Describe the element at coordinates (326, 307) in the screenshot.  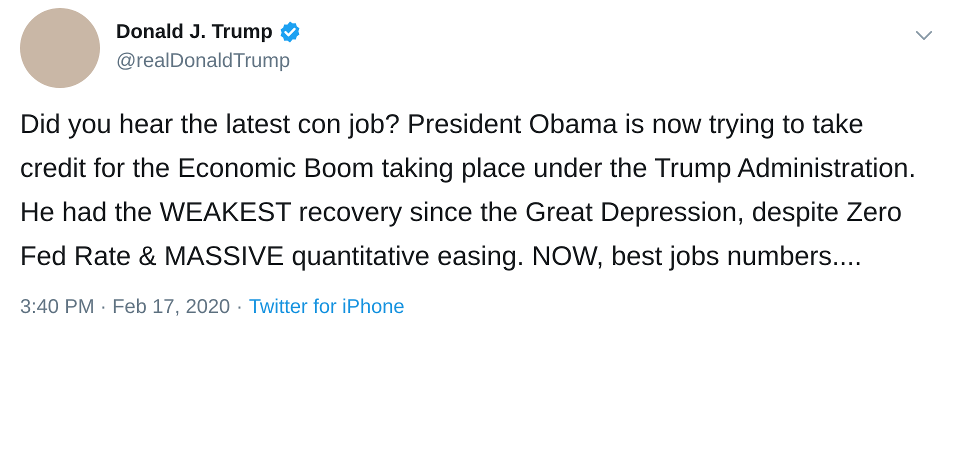
I see `source-link: Twitter for iPhone` at that location.